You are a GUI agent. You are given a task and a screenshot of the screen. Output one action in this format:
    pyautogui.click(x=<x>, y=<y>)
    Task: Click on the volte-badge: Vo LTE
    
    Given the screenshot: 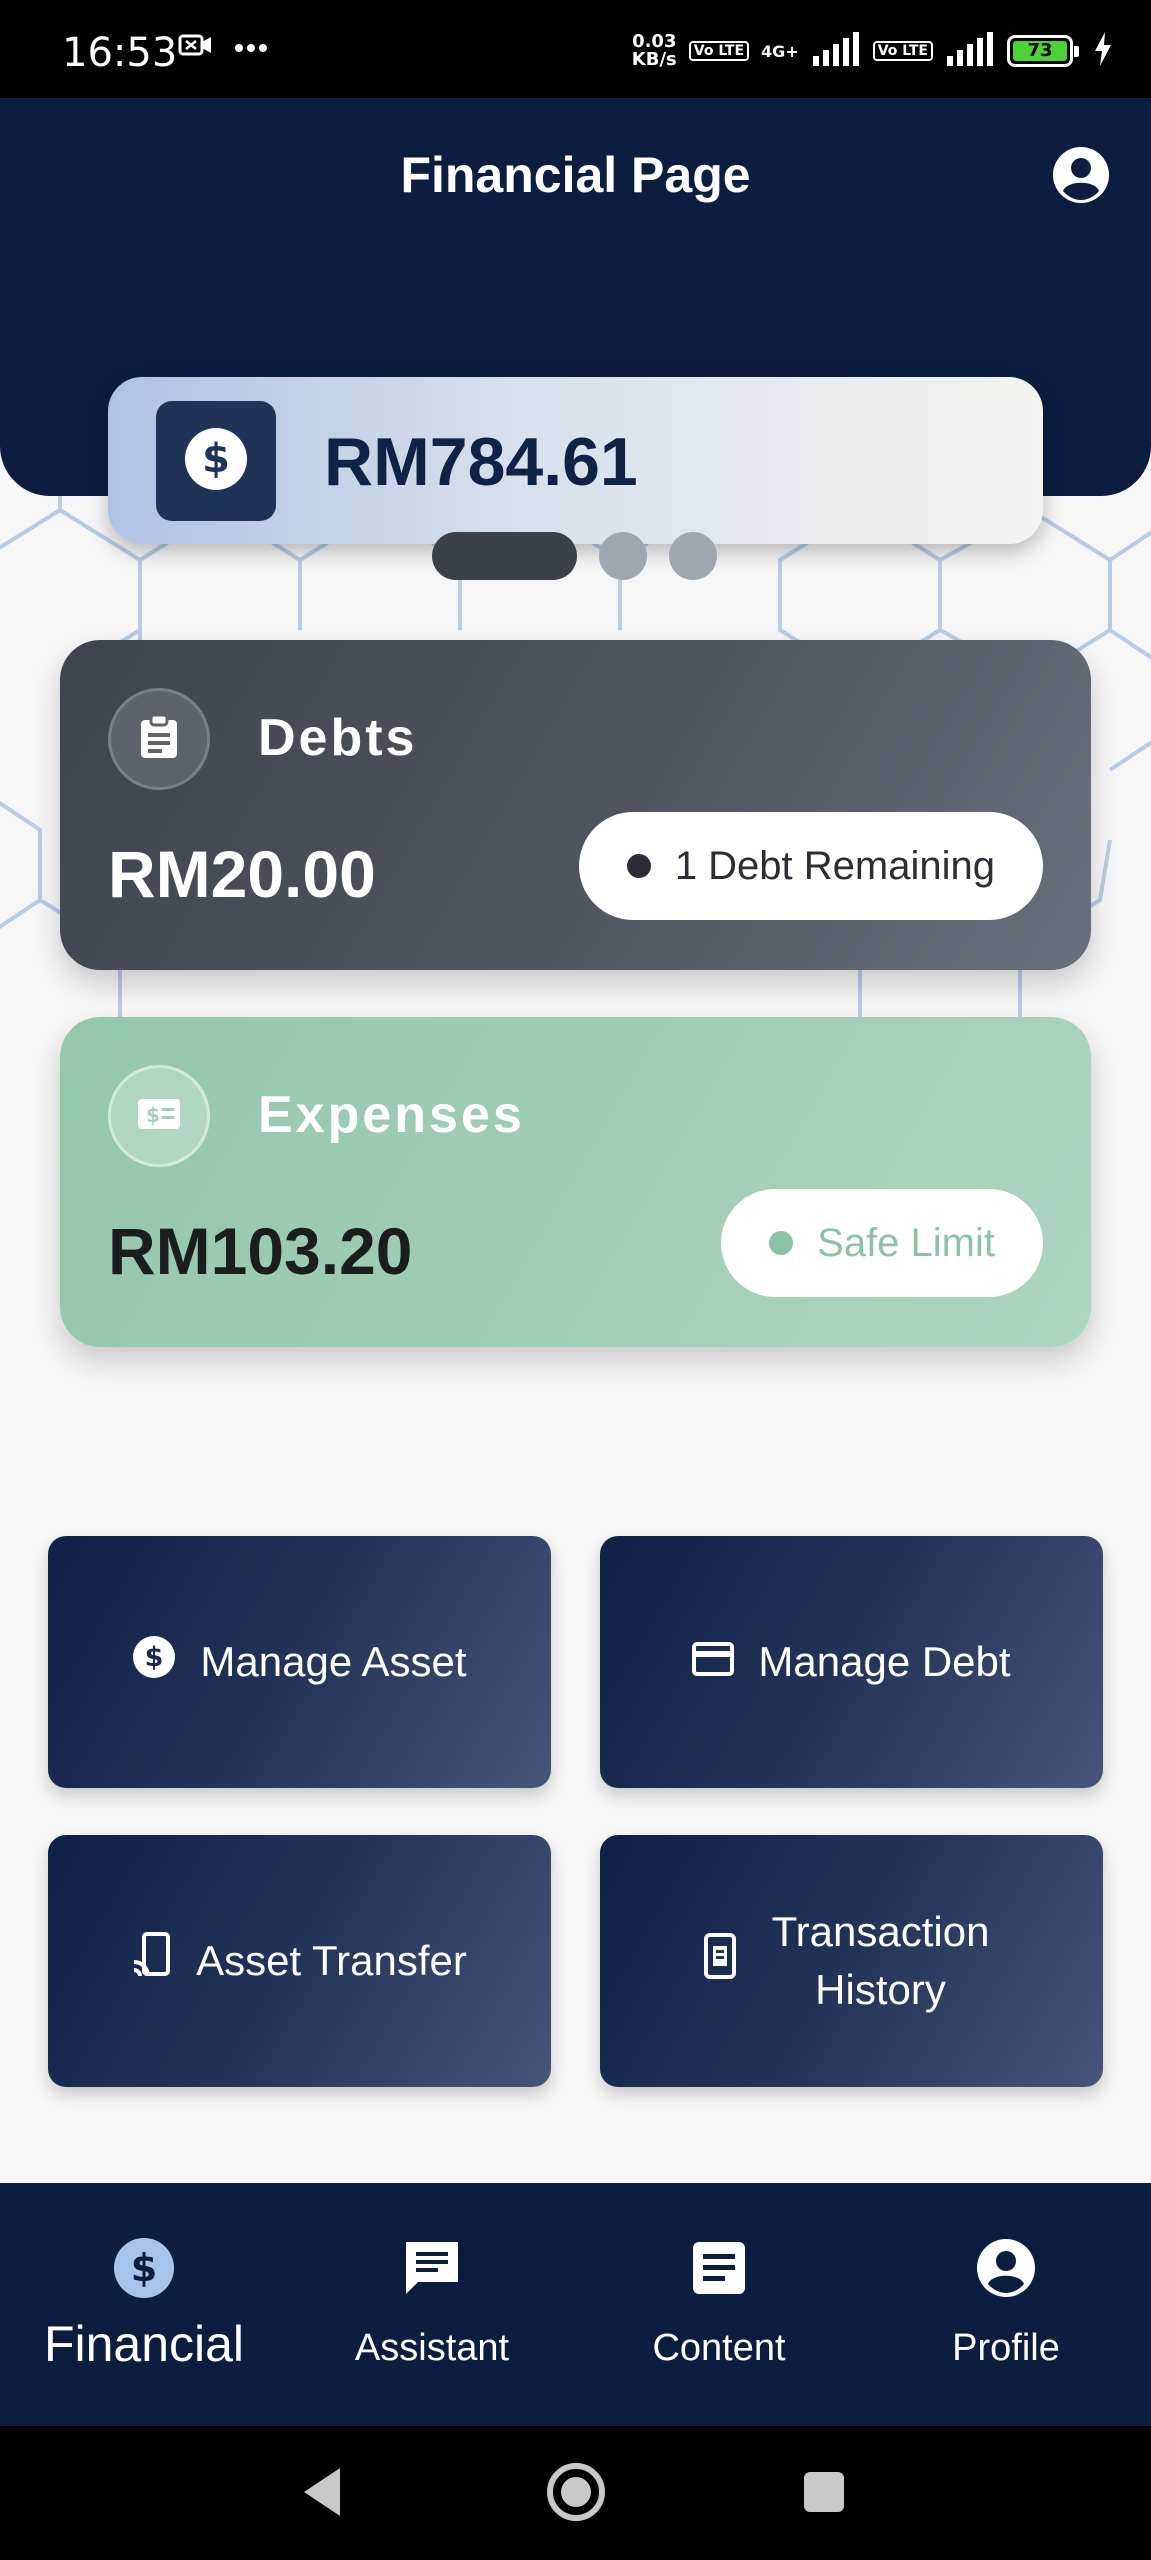 What is the action you would take?
    pyautogui.click(x=719, y=51)
    